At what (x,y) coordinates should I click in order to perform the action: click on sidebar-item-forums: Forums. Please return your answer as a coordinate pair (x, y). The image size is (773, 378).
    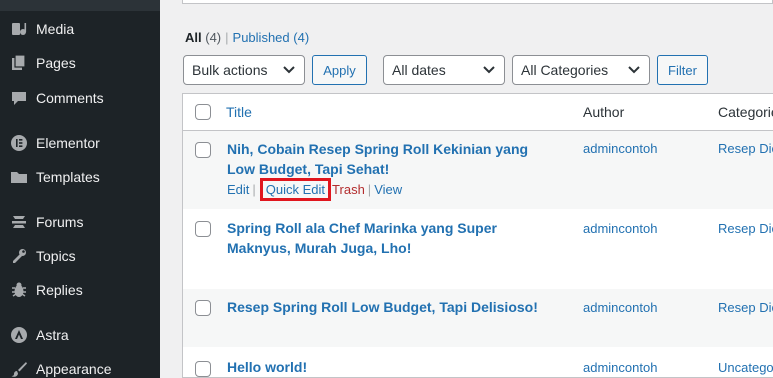
    Looking at the image, I should click on (80, 222).